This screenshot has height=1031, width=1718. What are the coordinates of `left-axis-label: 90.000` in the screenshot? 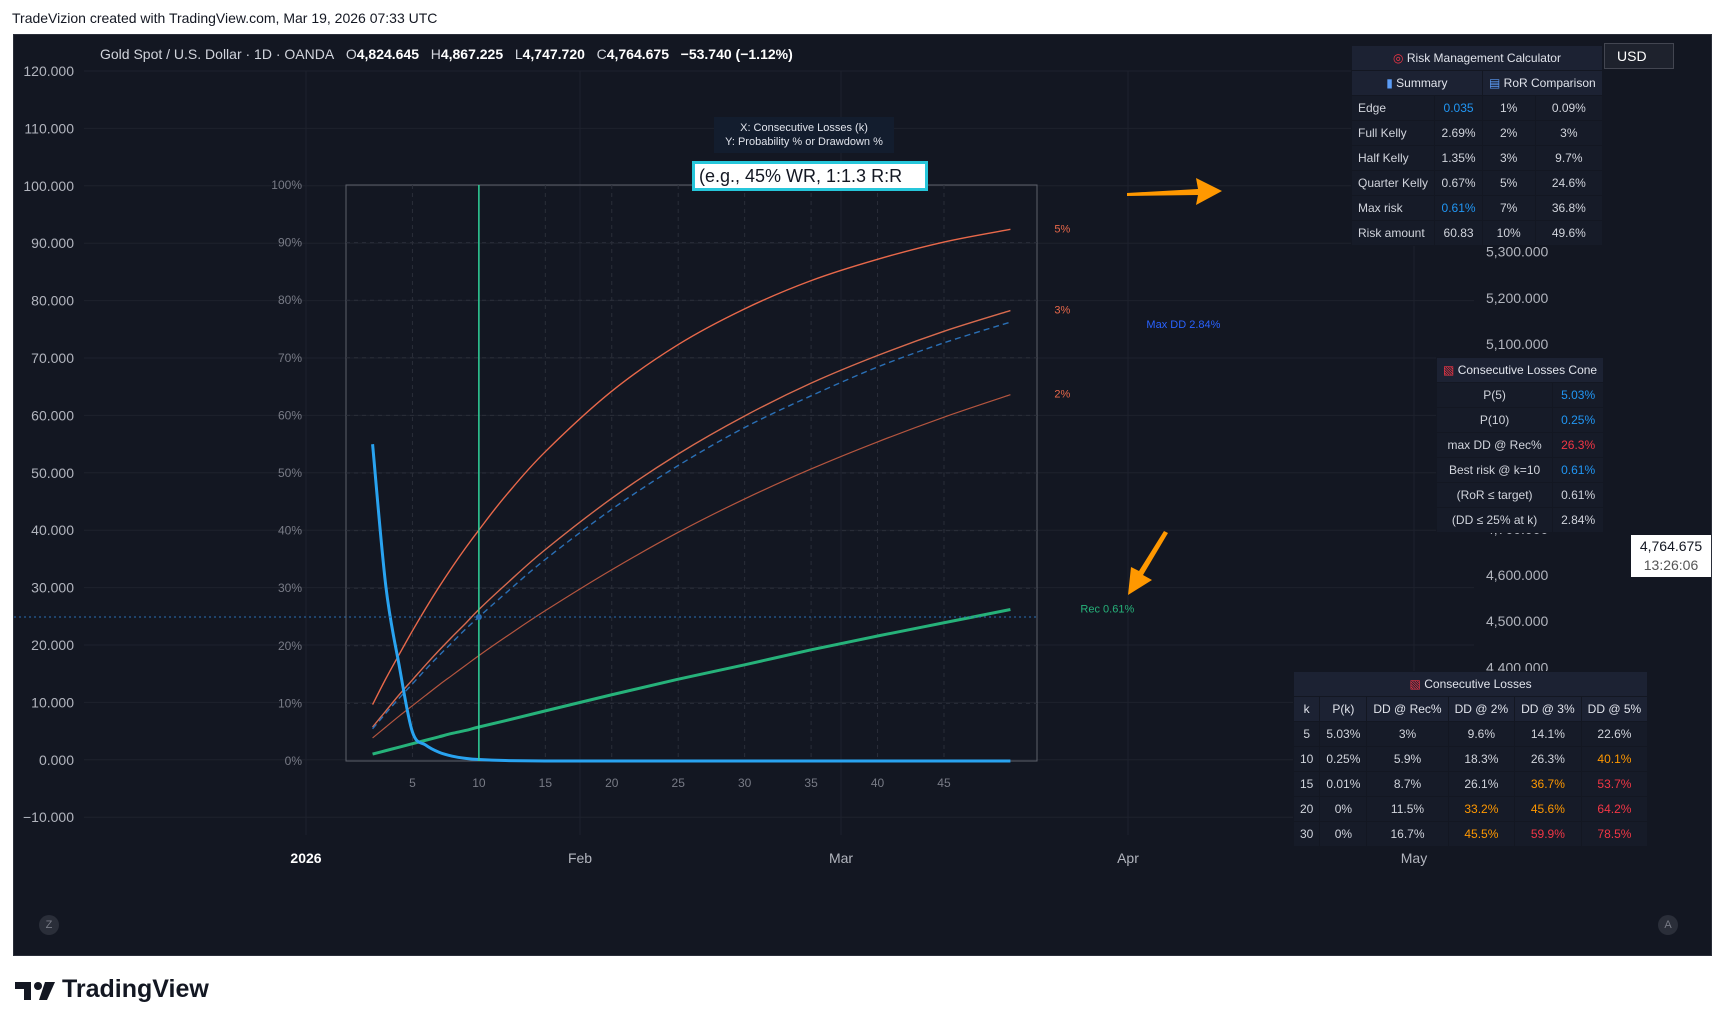 It's located at (52, 243).